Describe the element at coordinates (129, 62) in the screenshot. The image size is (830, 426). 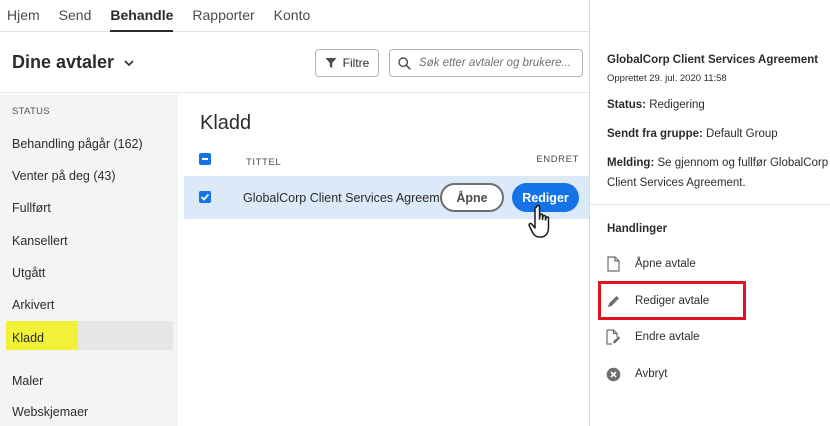
I see `chevron-down-icon` at that location.